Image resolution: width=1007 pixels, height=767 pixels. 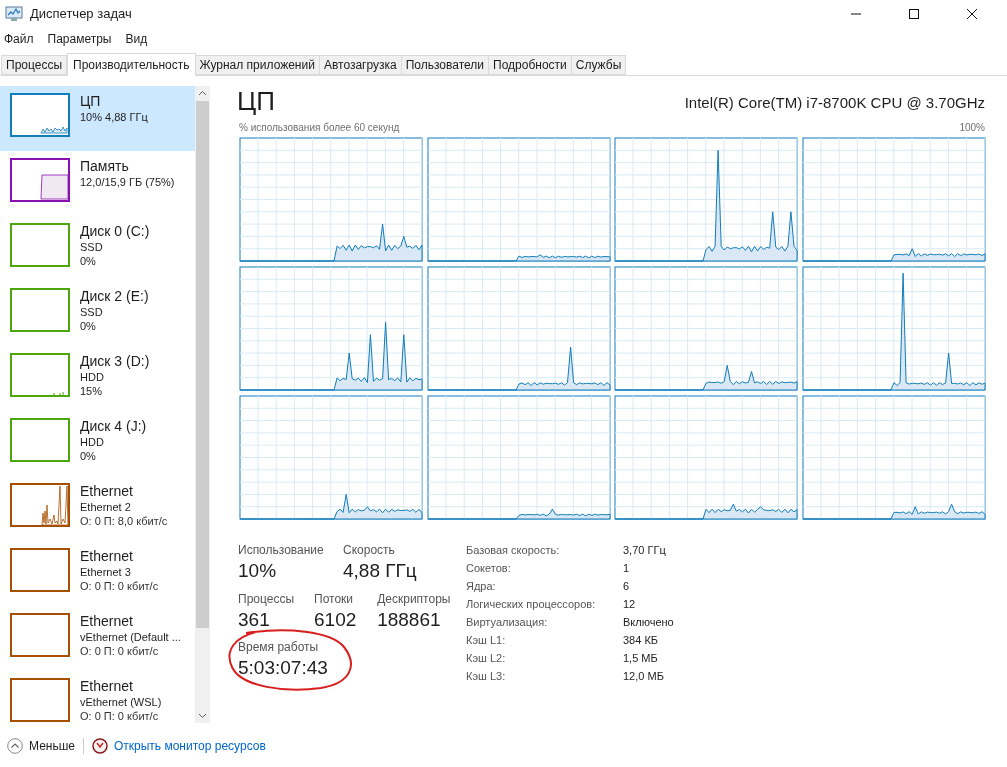 What do you see at coordinates (131, 64) in the screenshot?
I see `tab: Производительность` at bounding box center [131, 64].